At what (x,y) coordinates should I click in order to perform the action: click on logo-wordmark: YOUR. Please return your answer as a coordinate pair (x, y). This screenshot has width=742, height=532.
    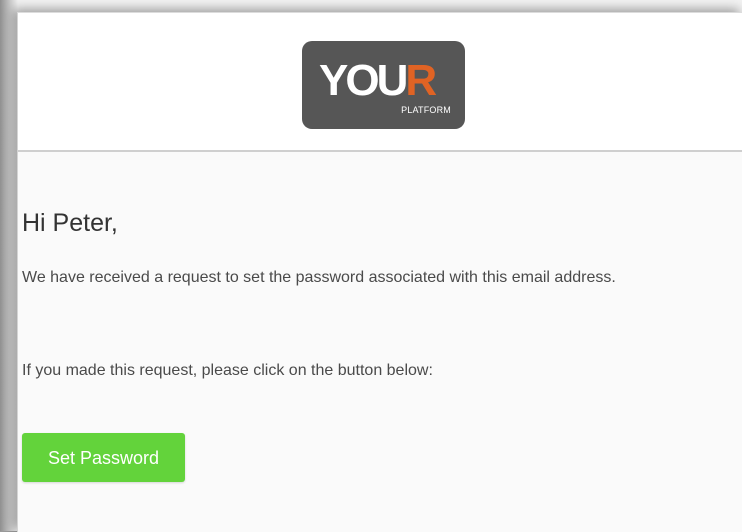
    Looking at the image, I should click on (378, 80).